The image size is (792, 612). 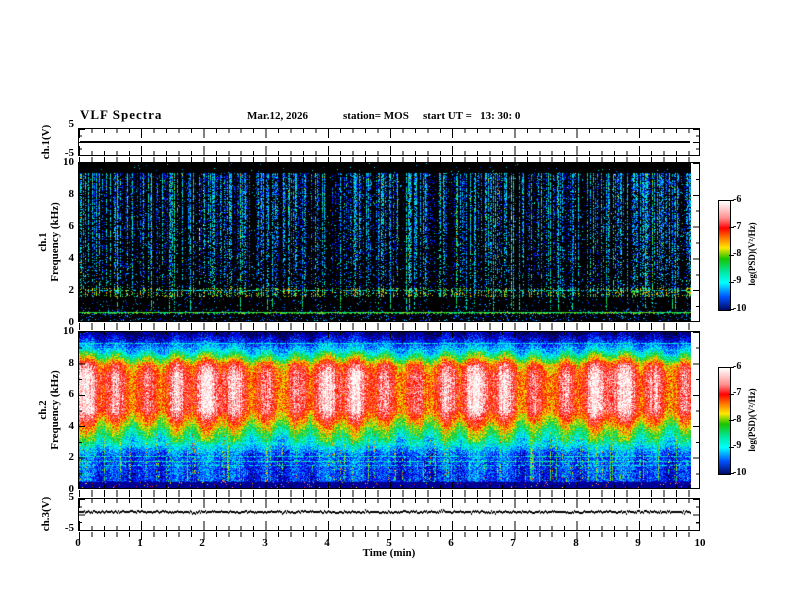 I want to click on colorbar-ch2, so click(x=724, y=421).